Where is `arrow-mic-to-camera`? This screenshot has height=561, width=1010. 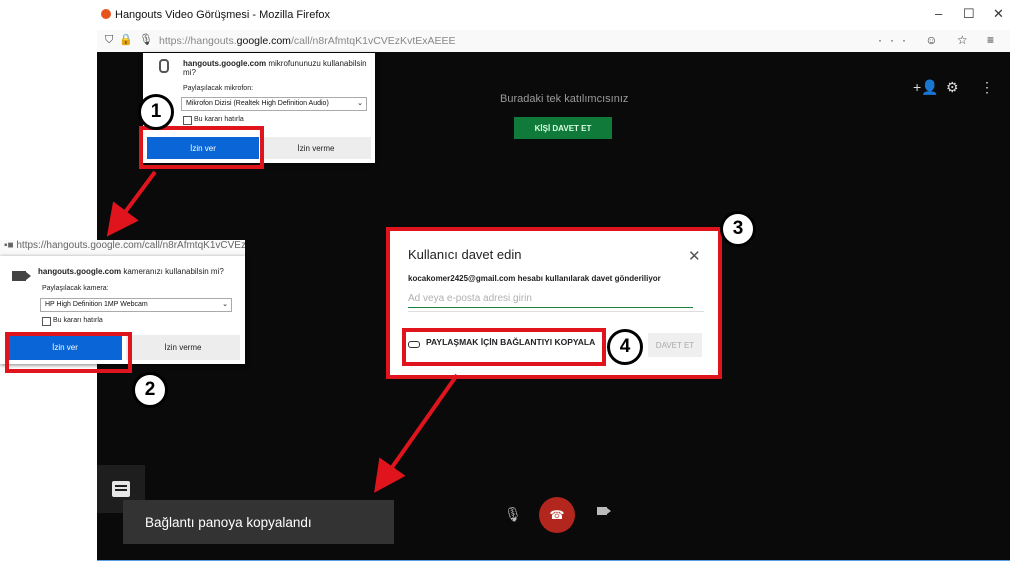 arrow-mic-to-camera is located at coordinates (131, 203).